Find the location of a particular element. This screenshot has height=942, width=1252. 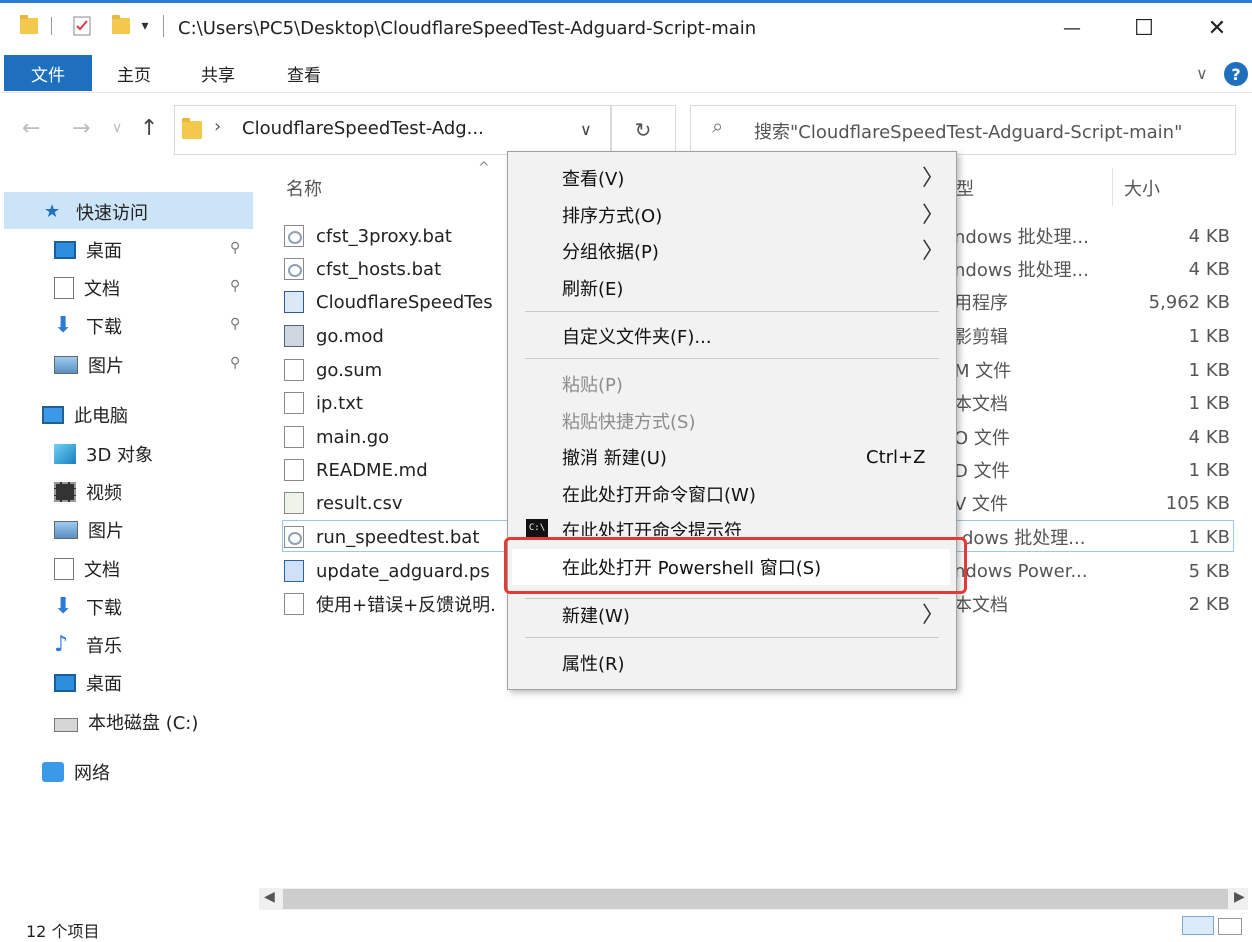

tab-view: 查看 is located at coordinates (304, 73).